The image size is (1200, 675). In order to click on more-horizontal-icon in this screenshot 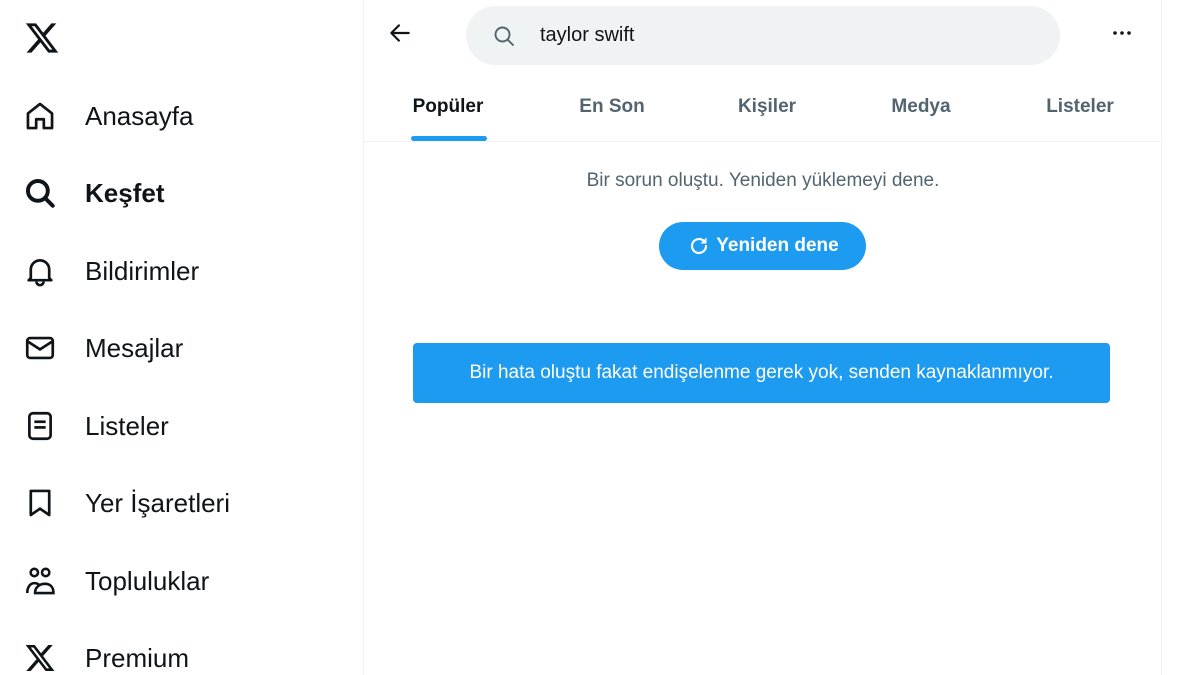, I will do `click(1122, 35)`.